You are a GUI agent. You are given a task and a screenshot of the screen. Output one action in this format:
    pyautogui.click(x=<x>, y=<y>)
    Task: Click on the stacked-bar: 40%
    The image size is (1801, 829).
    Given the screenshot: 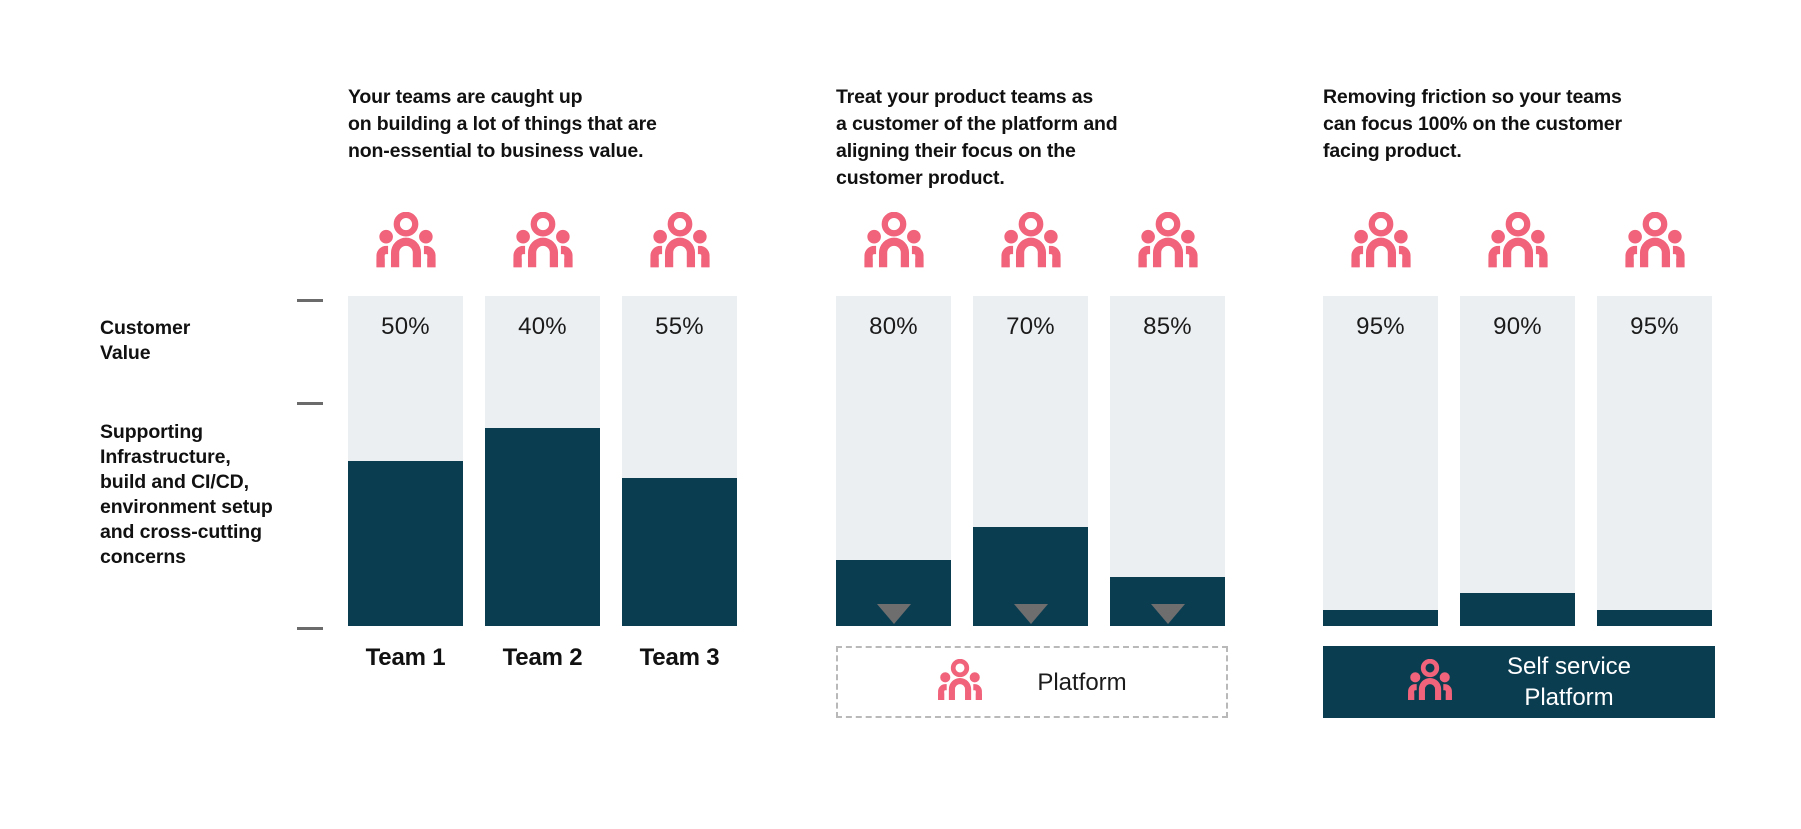 What is the action you would take?
    pyautogui.click(x=542, y=461)
    